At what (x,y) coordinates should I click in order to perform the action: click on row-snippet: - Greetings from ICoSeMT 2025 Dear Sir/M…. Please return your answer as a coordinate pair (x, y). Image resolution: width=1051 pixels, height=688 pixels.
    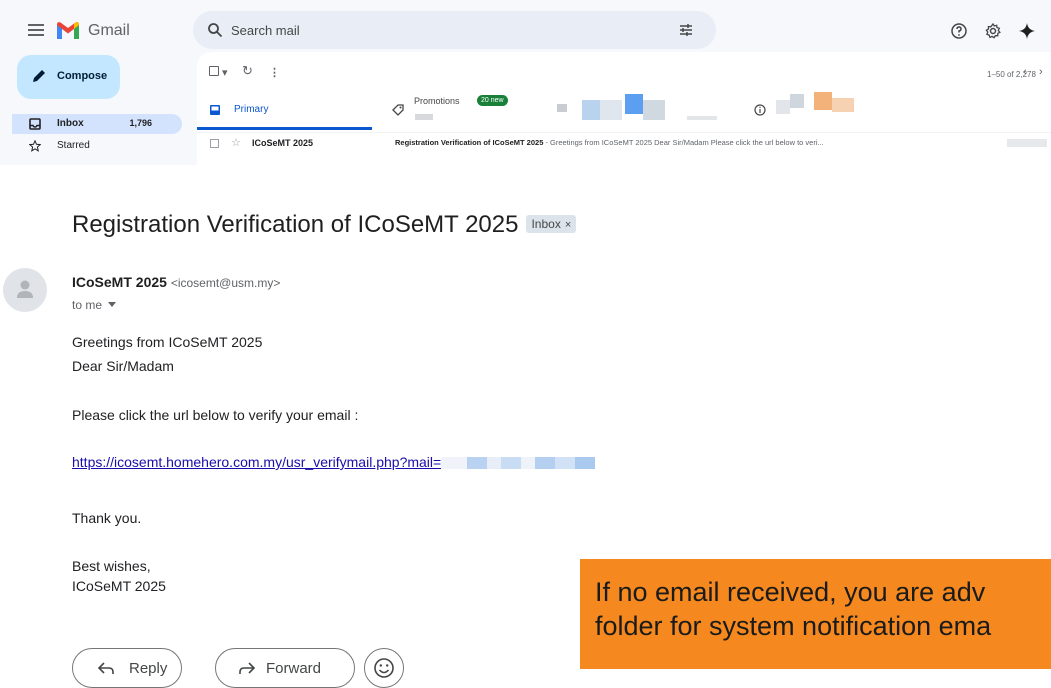
    Looking at the image, I should click on (683, 142).